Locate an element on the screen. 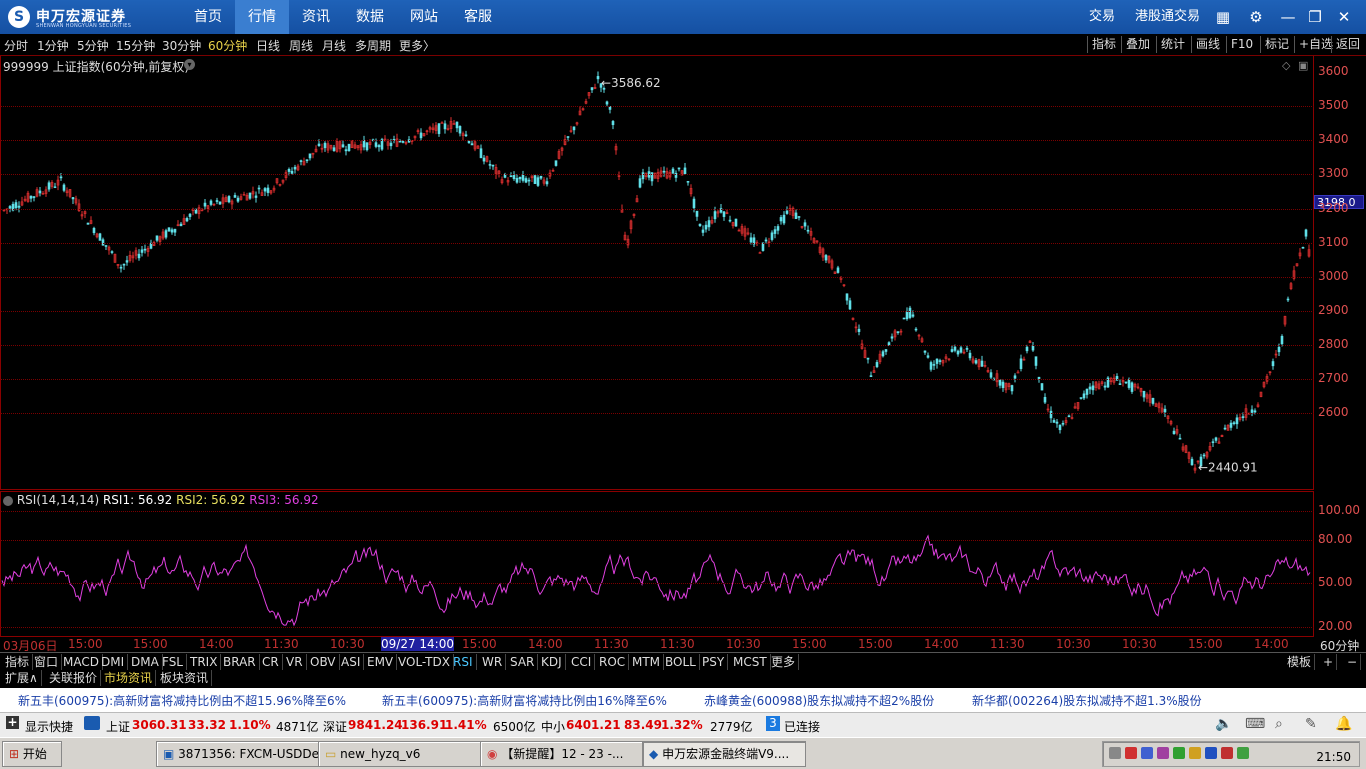  period-item-9: 多周期 is located at coordinates (373, 45).